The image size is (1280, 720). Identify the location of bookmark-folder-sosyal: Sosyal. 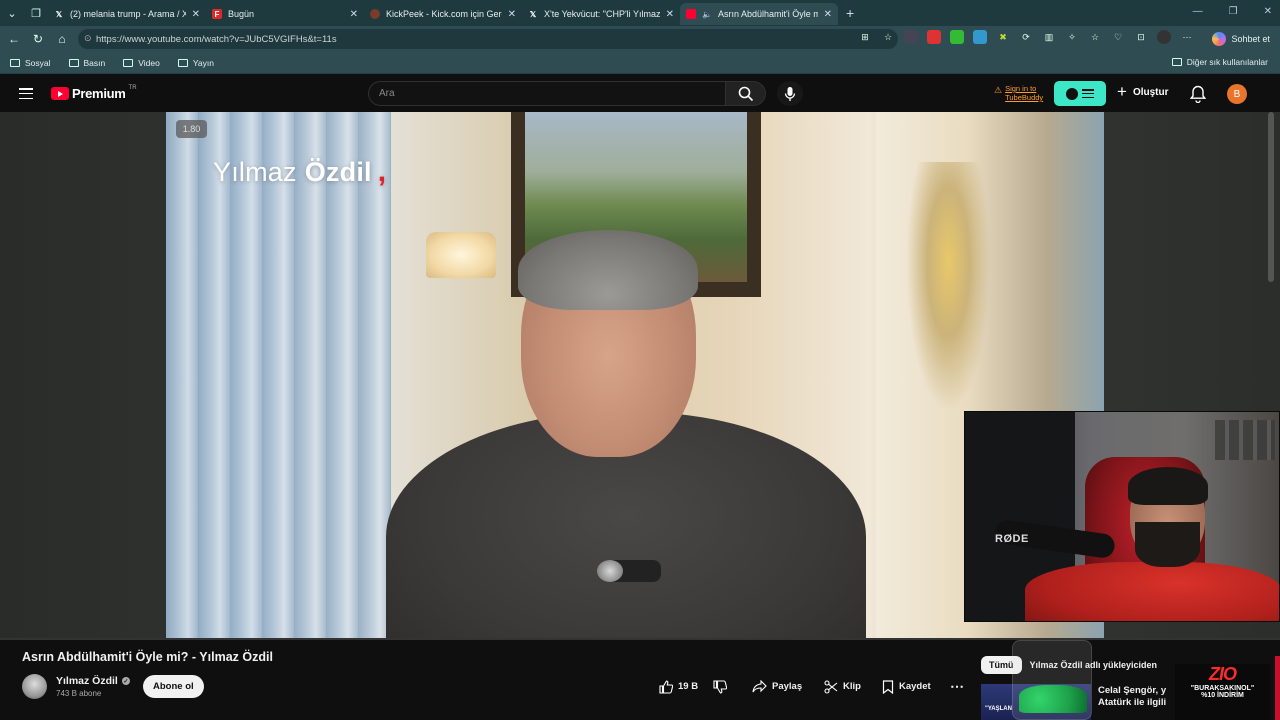
(30, 63).